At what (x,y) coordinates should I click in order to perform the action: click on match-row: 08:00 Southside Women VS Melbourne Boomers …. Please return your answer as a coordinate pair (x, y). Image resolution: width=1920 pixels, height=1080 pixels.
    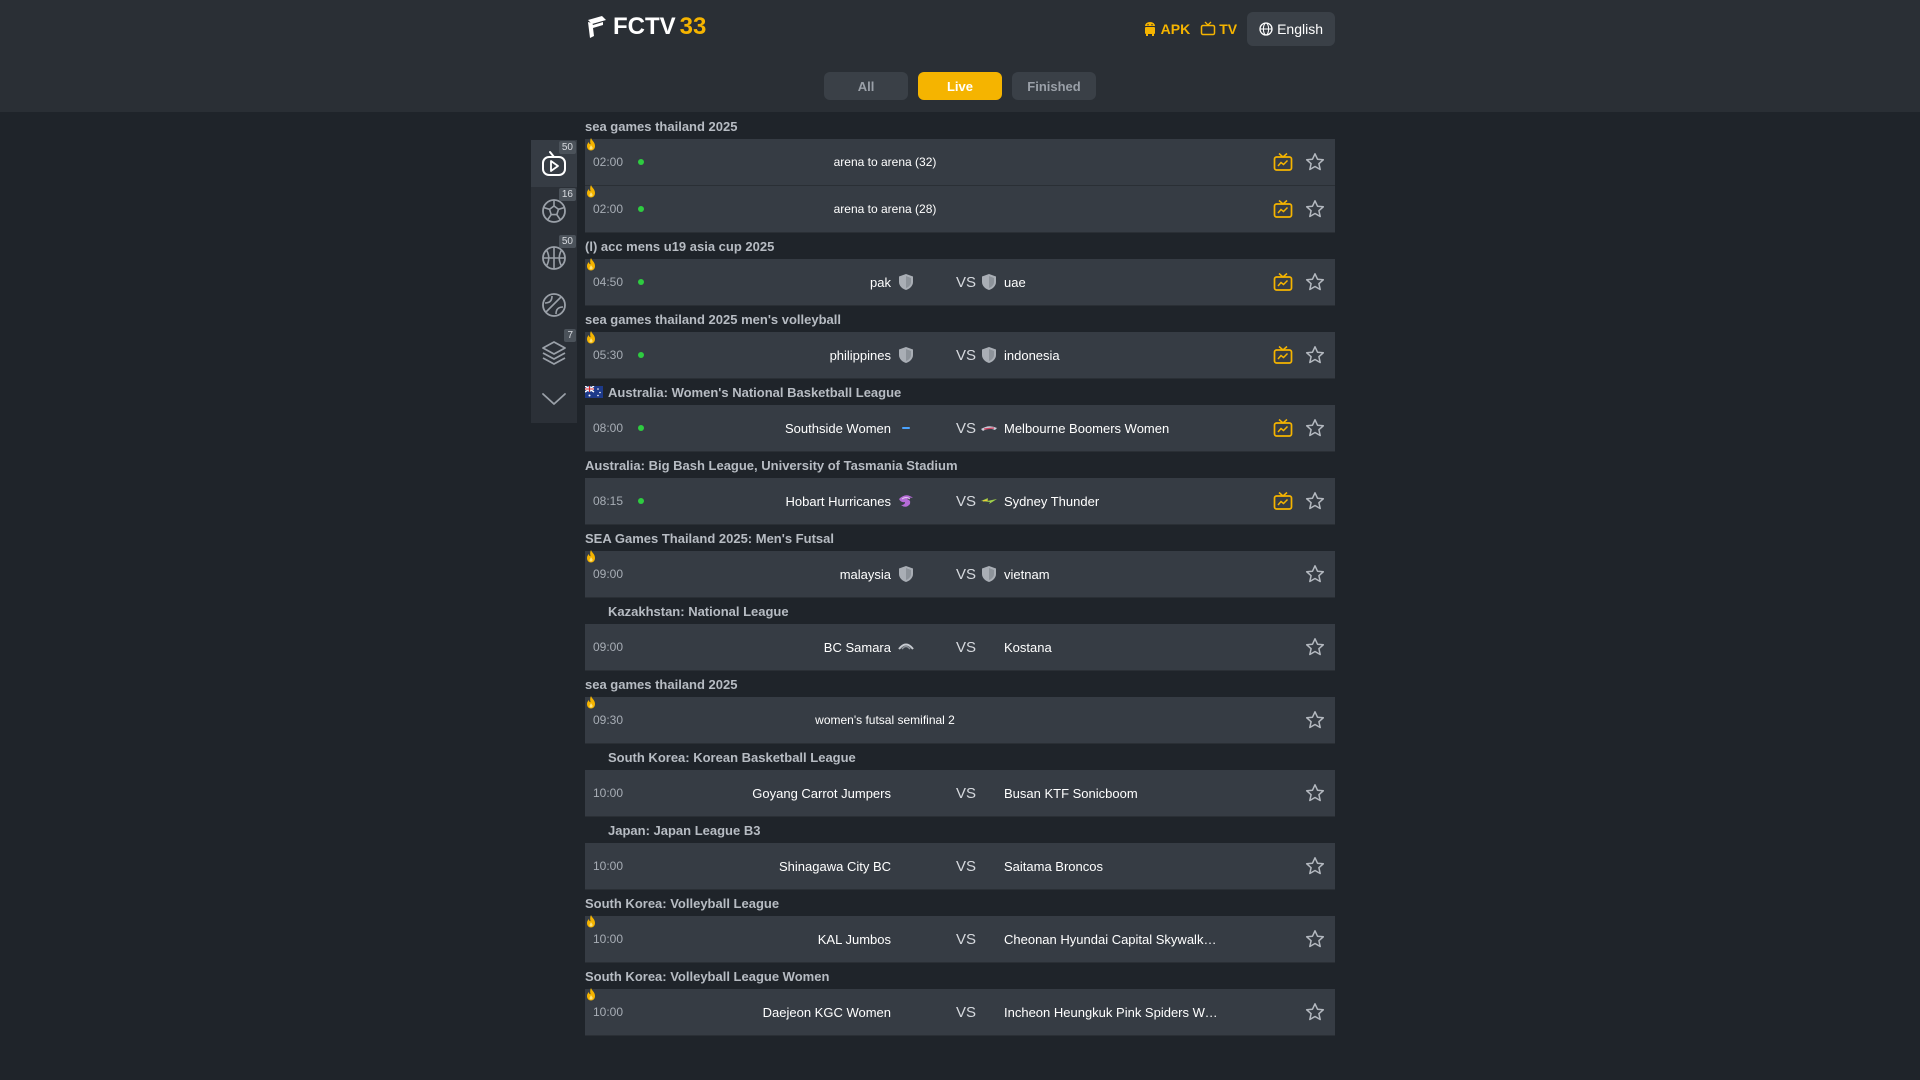
    Looking at the image, I should click on (960, 428).